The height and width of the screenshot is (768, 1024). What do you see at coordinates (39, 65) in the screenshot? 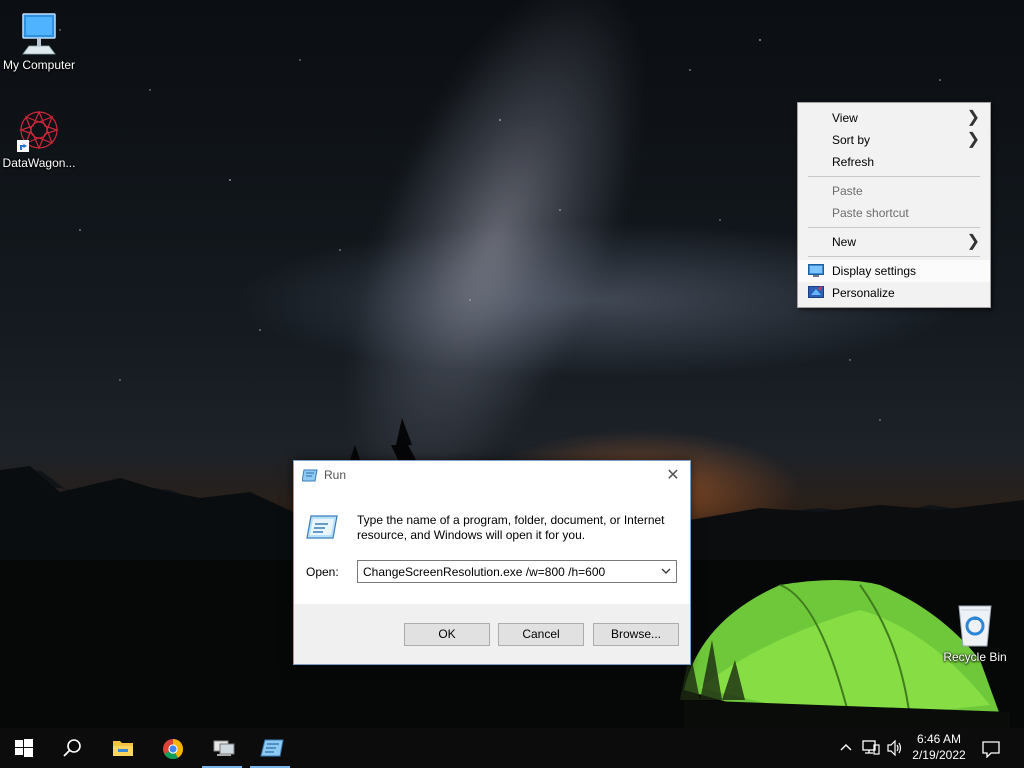
I see `desktop-icon-label: My Computer` at bounding box center [39, 65].